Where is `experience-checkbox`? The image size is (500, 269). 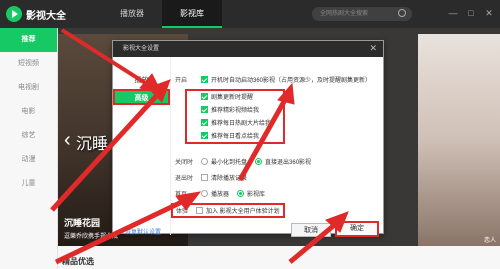
experience-checkbox is located at coordinates (199, 210).